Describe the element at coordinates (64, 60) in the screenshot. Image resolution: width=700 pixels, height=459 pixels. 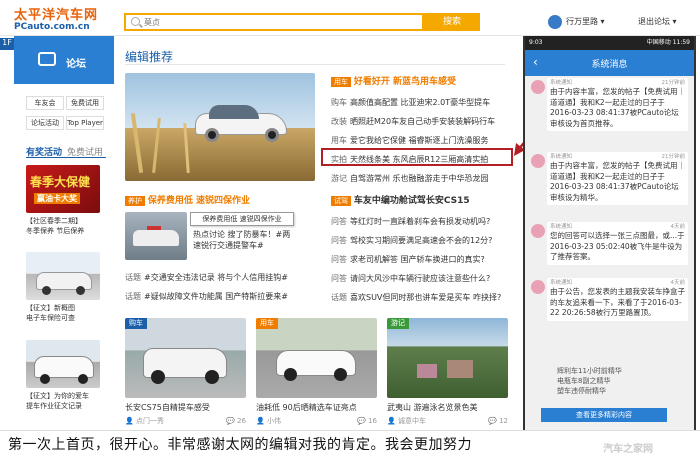
I see `forum-tab` at that location.